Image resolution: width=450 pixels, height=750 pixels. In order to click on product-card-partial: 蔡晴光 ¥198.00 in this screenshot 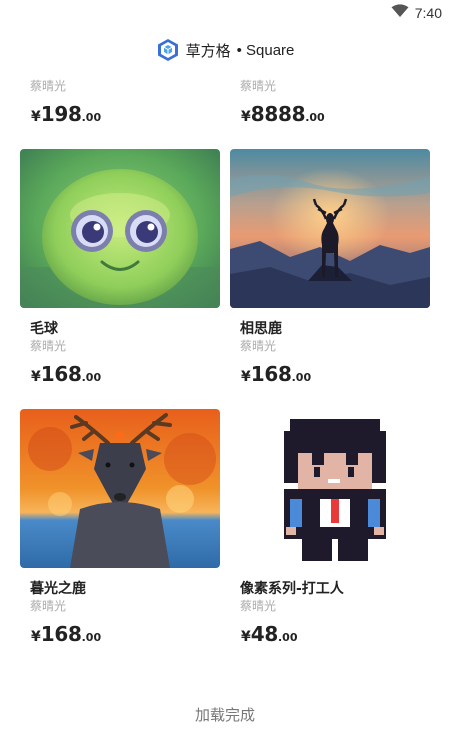, I will do `click(120, 101)`.